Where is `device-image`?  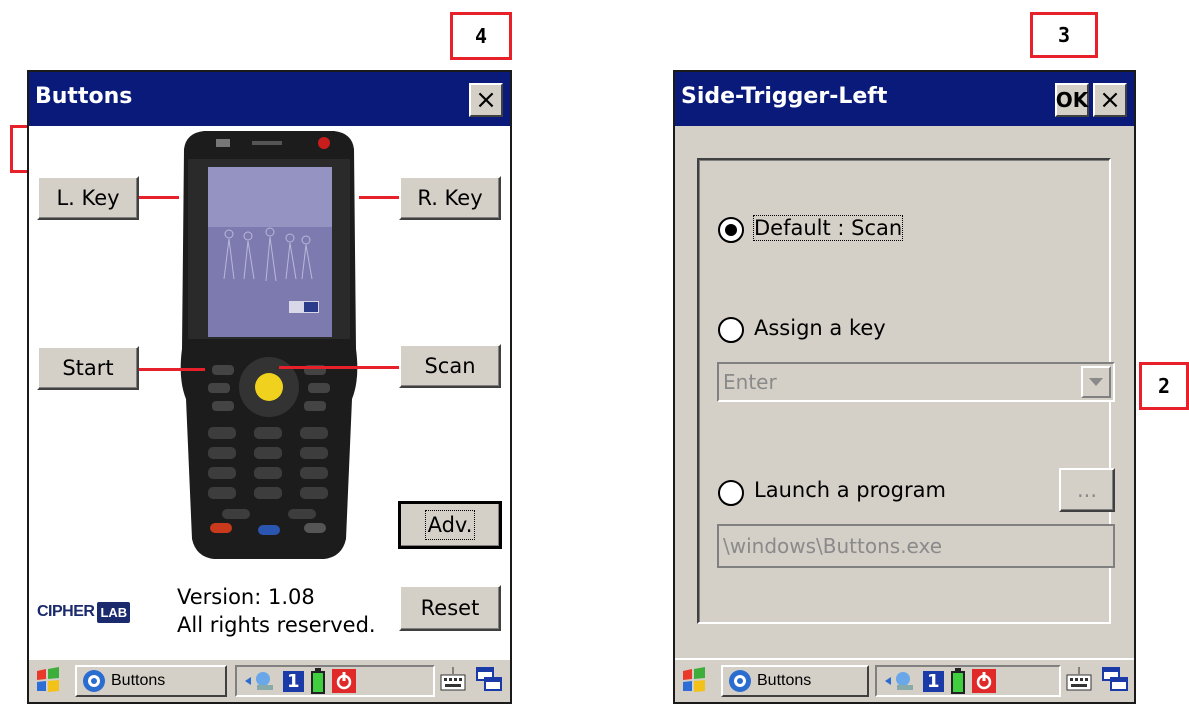
device-image is located at coordinates (269, 345).